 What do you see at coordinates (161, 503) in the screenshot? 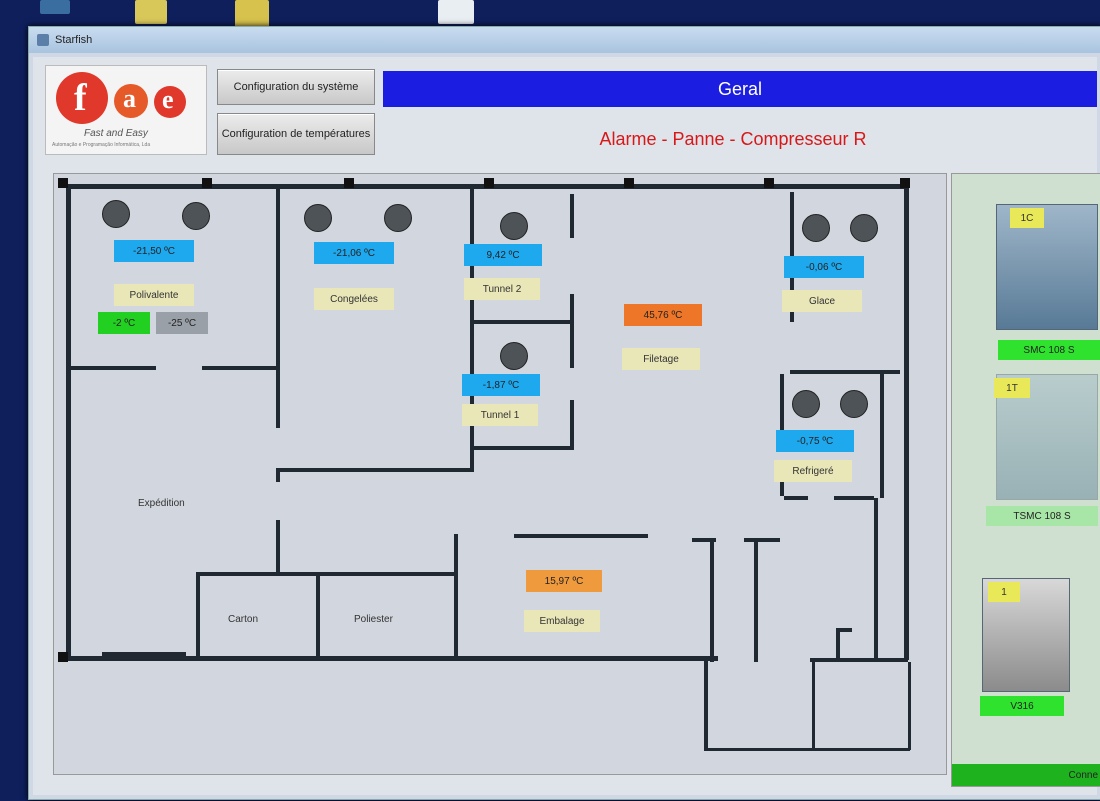
I see `expedition-label: Expédition` at bounding box center [161, 503].